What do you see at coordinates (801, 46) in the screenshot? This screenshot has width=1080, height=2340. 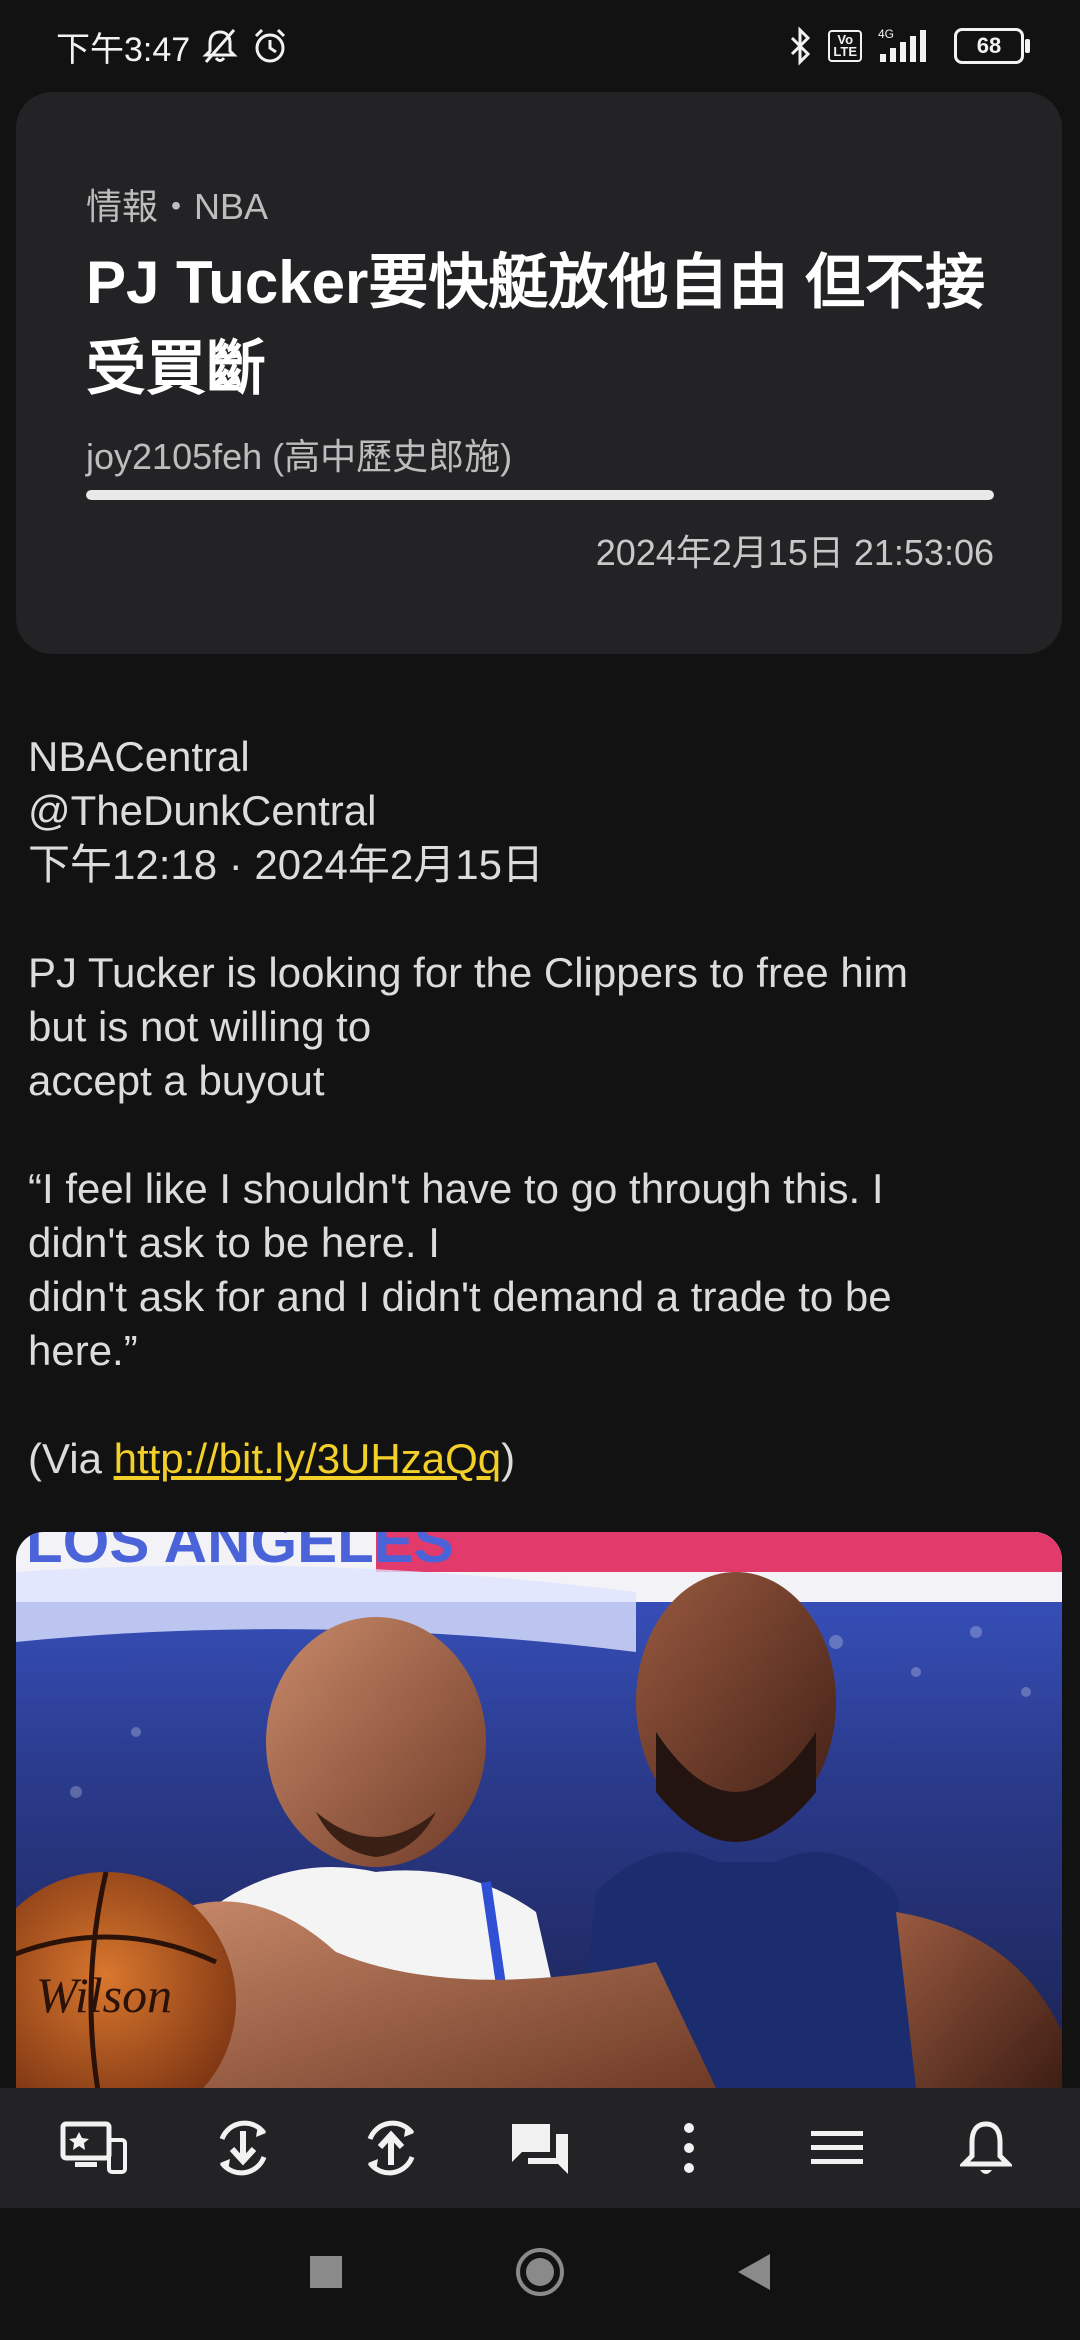 I see `bluetooth-icon` at bounding box center [801, 46].